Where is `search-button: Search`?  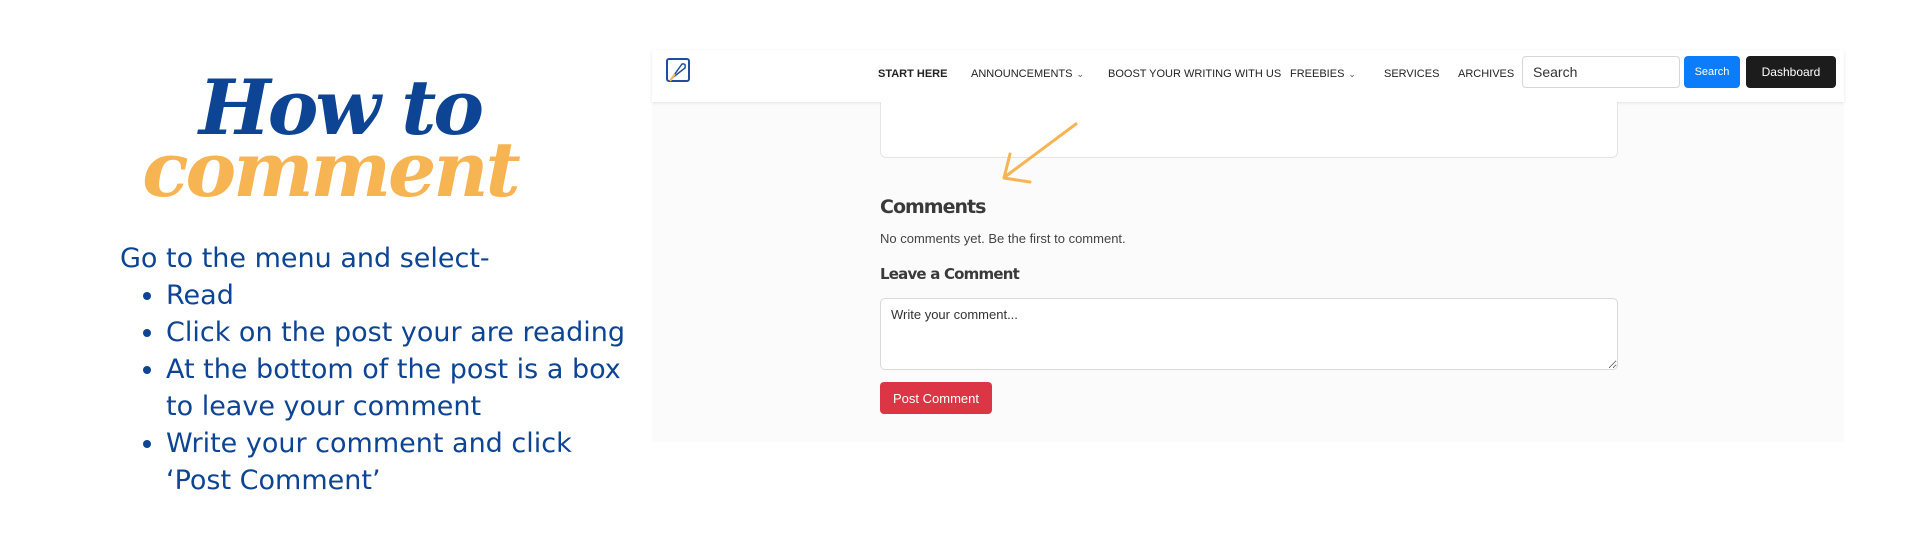 search-button: Search is located at coordinates (1712, 72).